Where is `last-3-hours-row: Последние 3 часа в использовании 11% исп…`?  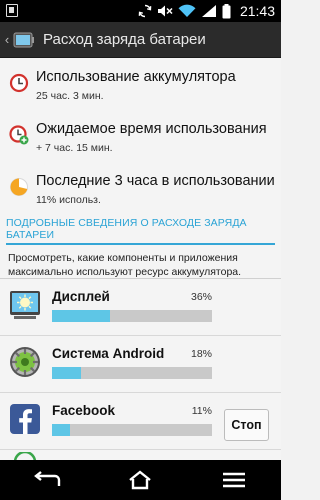
last-3-hours-row: Последние 3 часа в использовании 11% исп… is located at coordinates (140, 188).